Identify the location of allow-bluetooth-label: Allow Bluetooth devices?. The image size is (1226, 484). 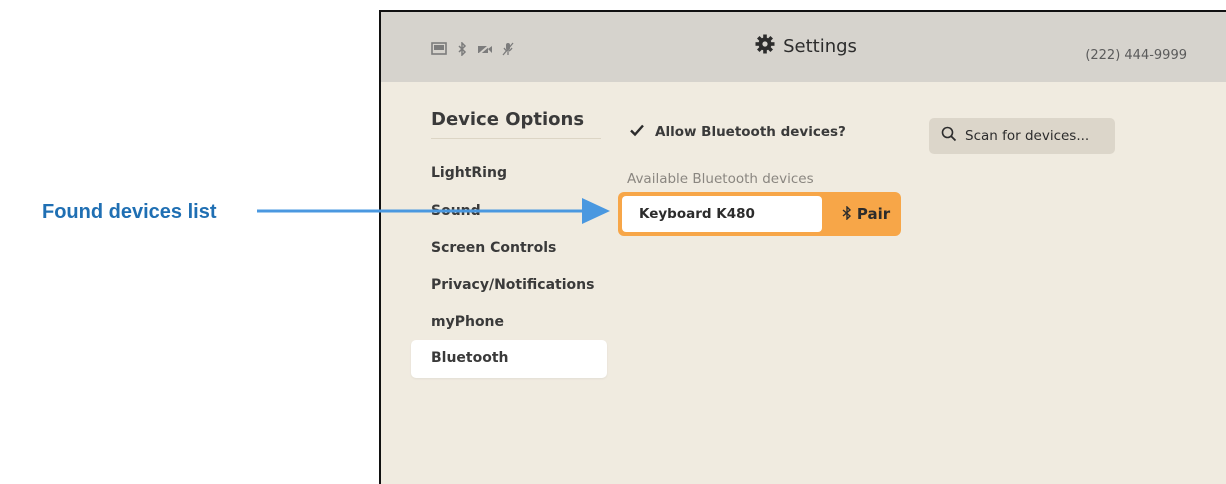
(750, 131).